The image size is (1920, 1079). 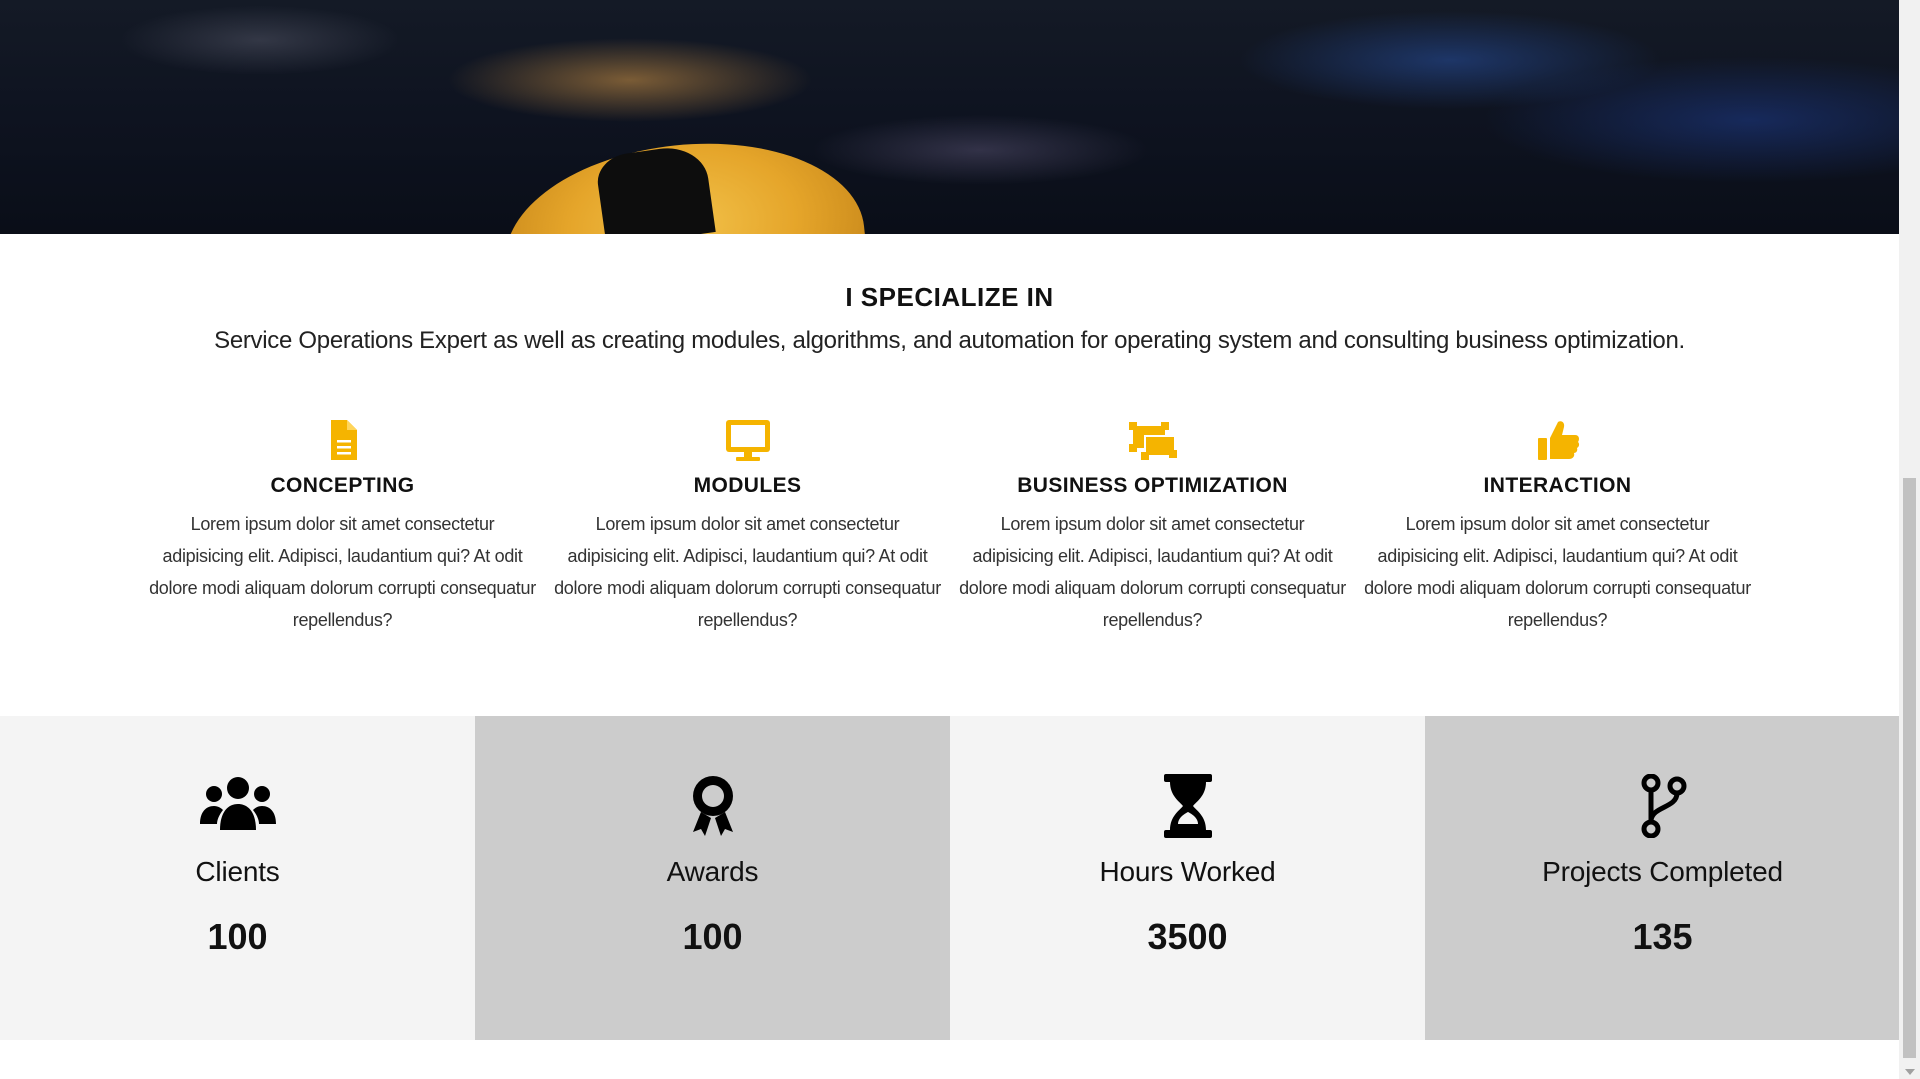 I want to click on stat-value: 3500, so click(x=1187, y=936).